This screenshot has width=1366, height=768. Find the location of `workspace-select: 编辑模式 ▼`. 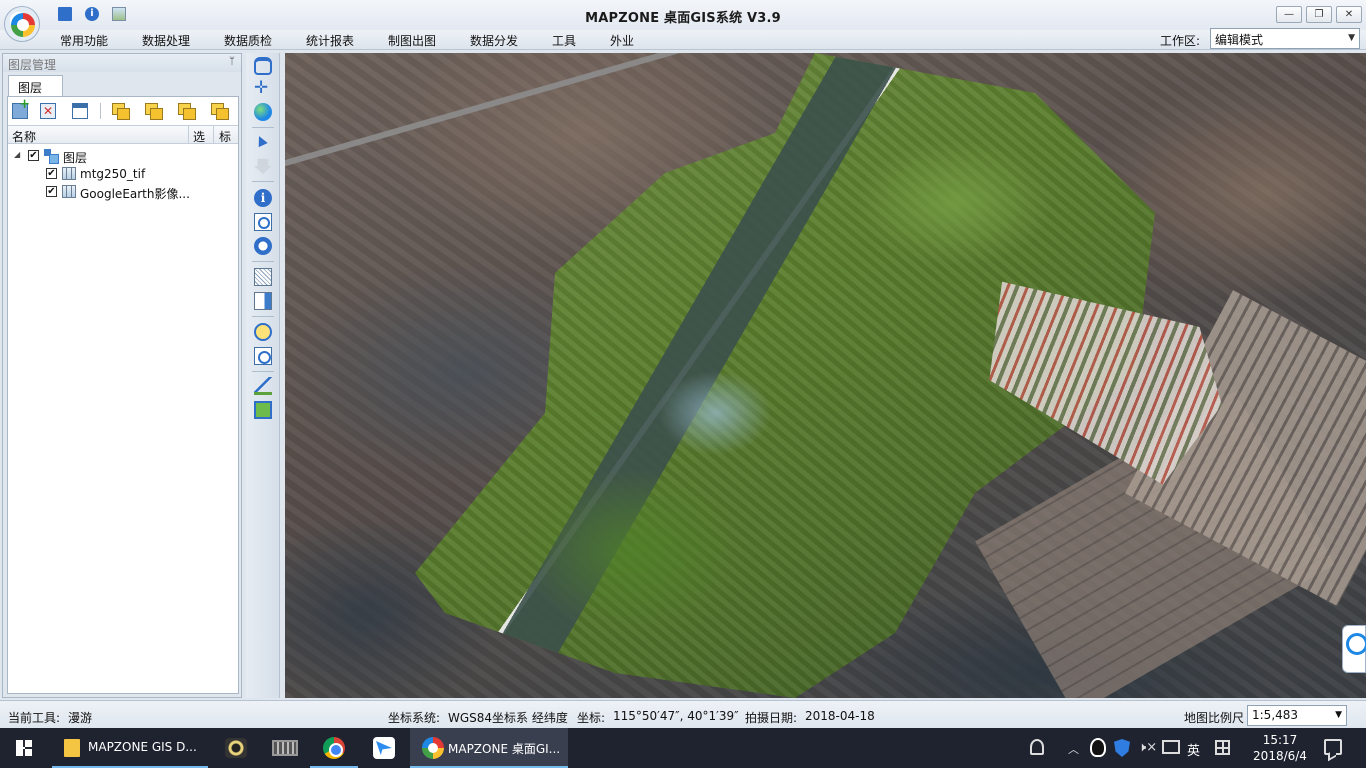

workspace-select: 编辑模式 ▼ is located at coordinates (1285, 38).